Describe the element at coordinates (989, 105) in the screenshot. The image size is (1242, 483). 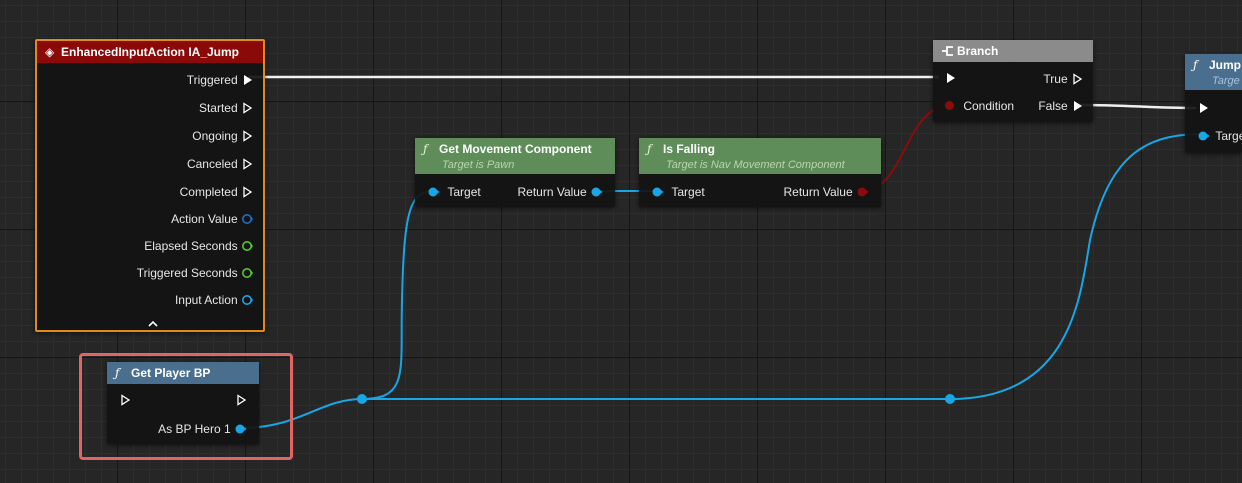
I see `pin-label: Condition` at that location.